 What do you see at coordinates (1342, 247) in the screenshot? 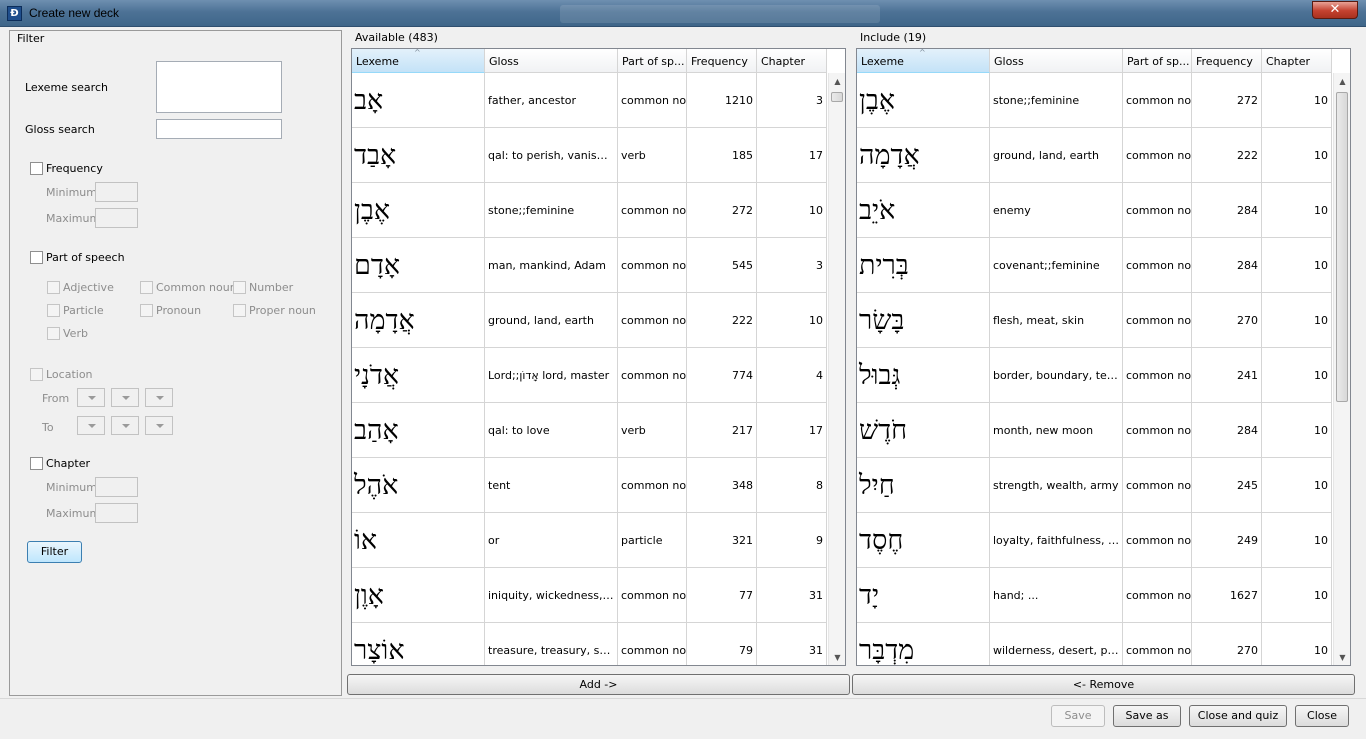
I see `include-scrollbar-thumb` at bounding box center [1342, 247].